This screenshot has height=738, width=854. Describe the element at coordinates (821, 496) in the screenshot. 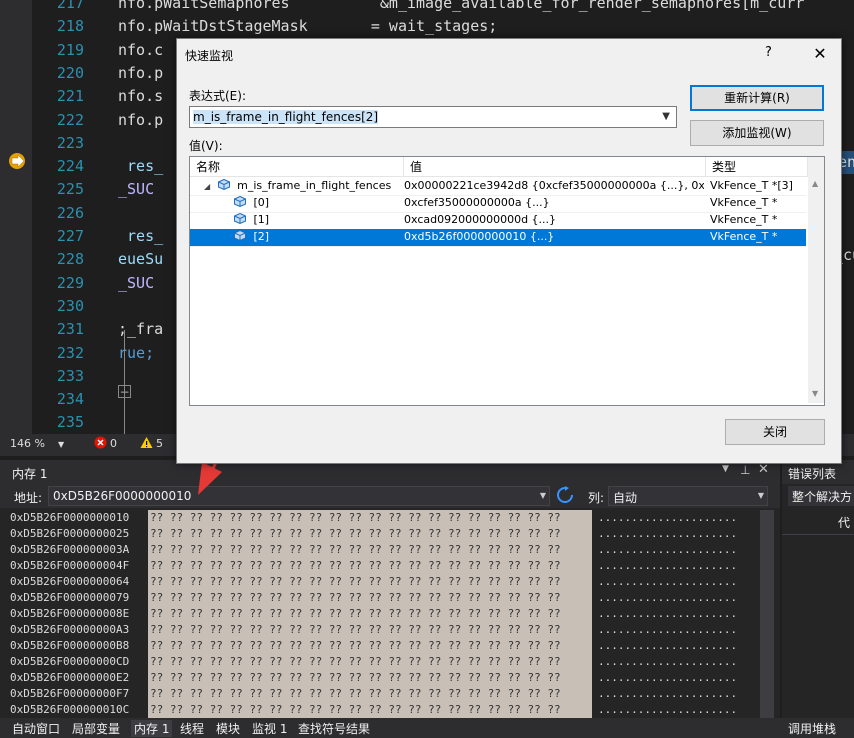

I see `error-filter-select: 整个解决方` at that location.